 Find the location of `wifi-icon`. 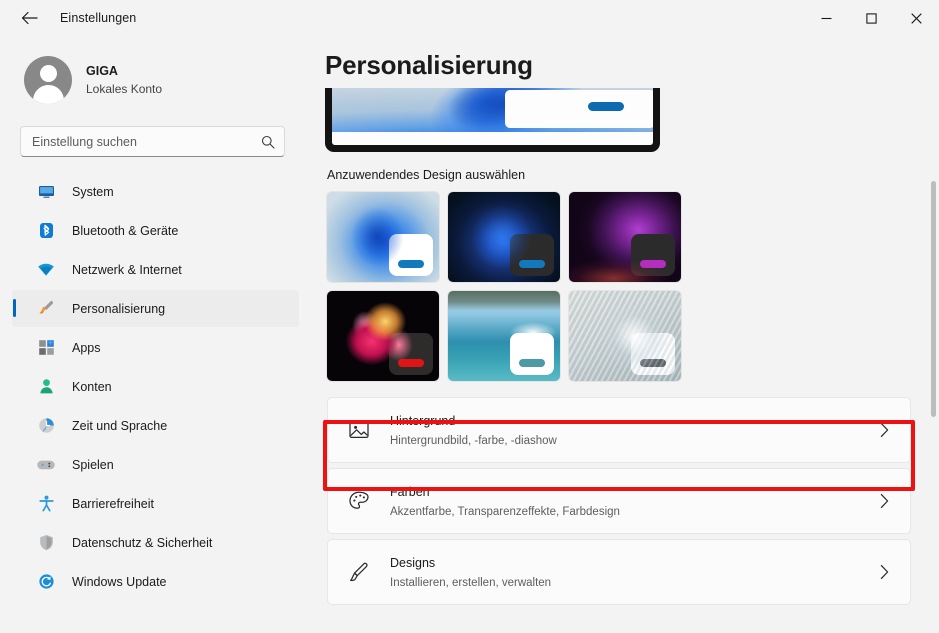

wifi-icon is located at coordinates (46, 270).